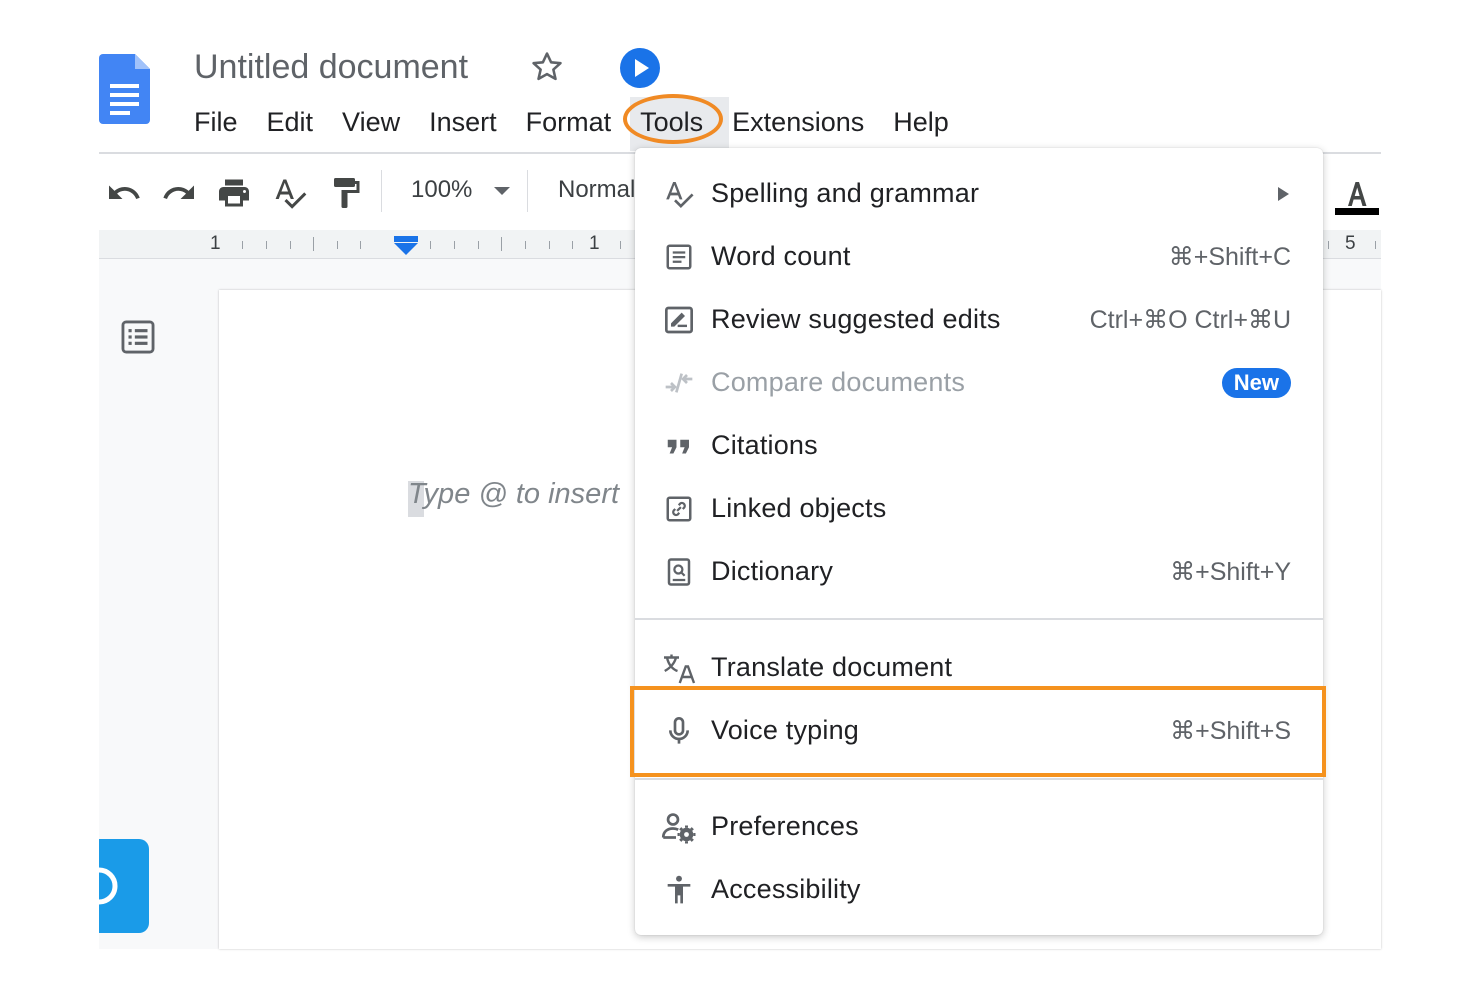  Describe the element at coordinates (673, 118) in the screenshot. I see `tools-highlight-ring` at that location.